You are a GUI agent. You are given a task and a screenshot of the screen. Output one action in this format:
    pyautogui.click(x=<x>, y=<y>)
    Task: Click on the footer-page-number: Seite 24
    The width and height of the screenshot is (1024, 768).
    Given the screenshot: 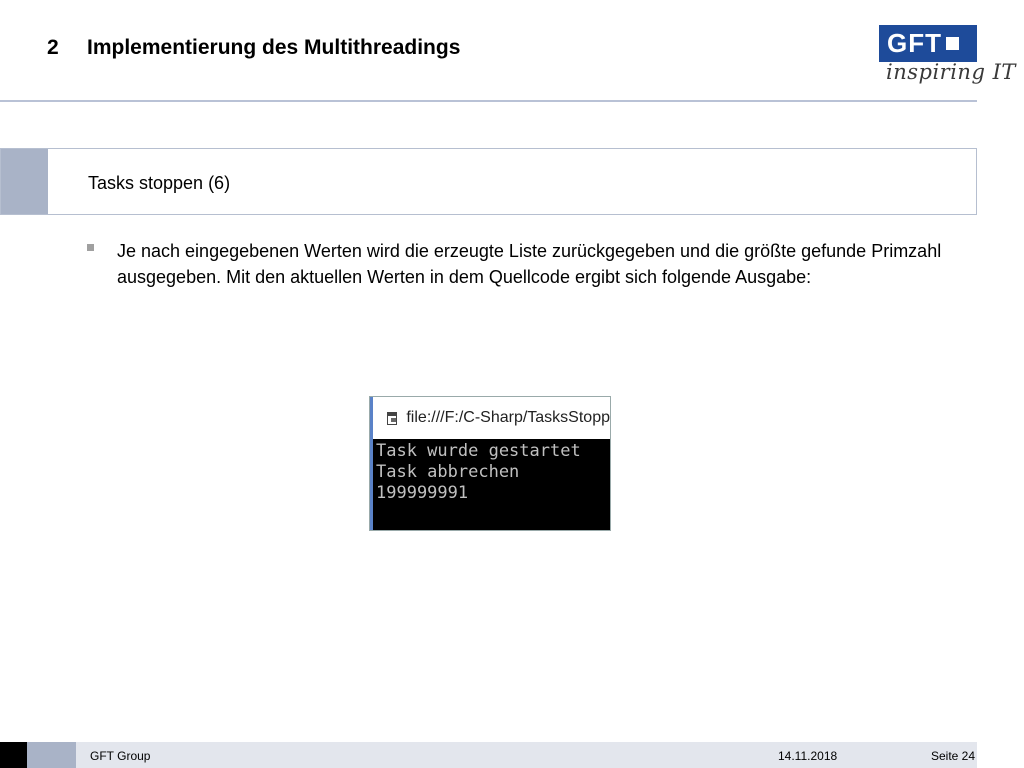 What is the action you would take?
    pyautogui.click(x=953, y=756)
    